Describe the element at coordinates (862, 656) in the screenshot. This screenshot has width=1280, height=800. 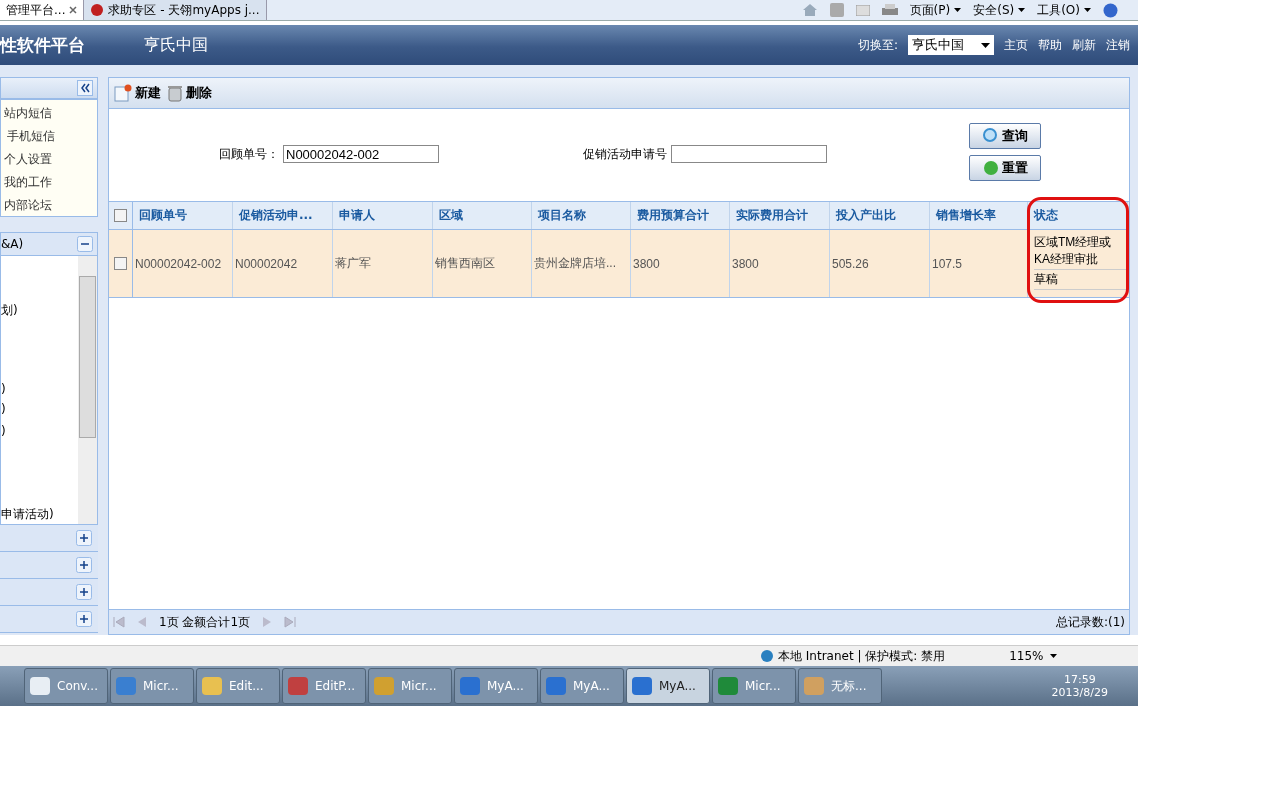
I see `security-zone: 本地 Intranet | 保护模式: 禁用` at that location.